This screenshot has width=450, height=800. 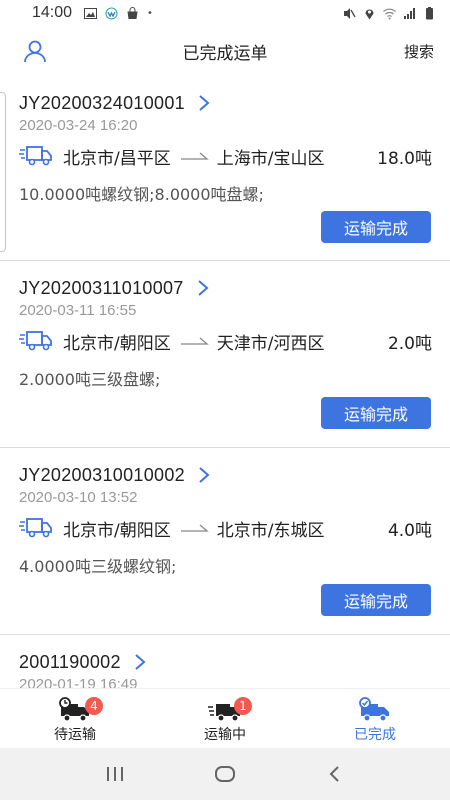 I want to click on tab-completed: 已完成, so click(x=375, y=718).